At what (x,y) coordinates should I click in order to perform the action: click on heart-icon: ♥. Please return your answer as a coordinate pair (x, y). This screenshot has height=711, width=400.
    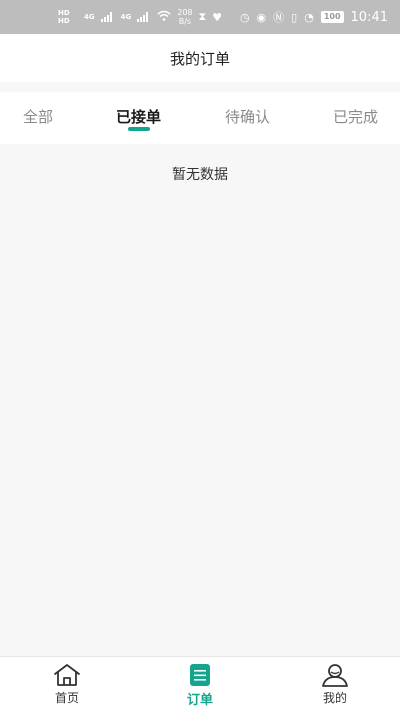
    Looking at the image, I should click on (217, 17).